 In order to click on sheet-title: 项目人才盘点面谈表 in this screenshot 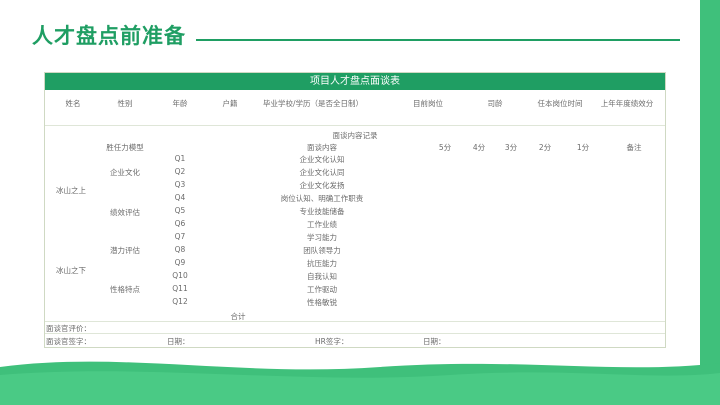, I will do `click(355, 81)`.